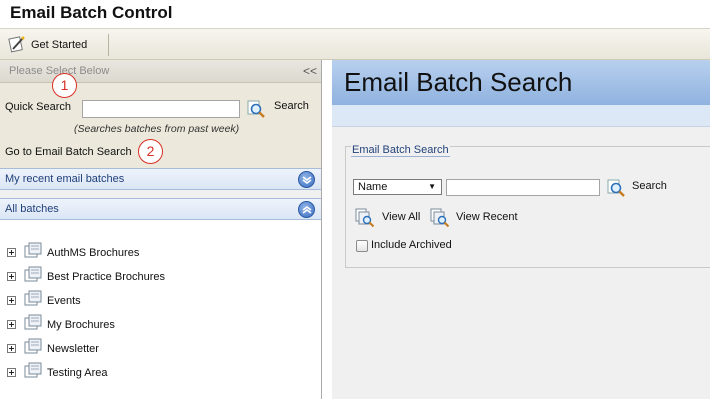 The height and width of the screenshot is (399, 710). What do you see at coordinates (150, 372) in the screenshot?
I see `tree-item: Testing Area` at bounding box center [150, 372].